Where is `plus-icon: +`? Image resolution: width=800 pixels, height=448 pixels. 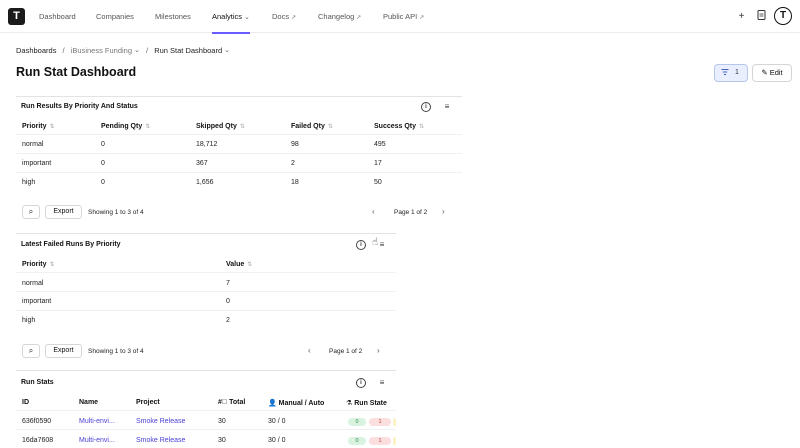
plus-icon: + is located at coordinates (741, 16).